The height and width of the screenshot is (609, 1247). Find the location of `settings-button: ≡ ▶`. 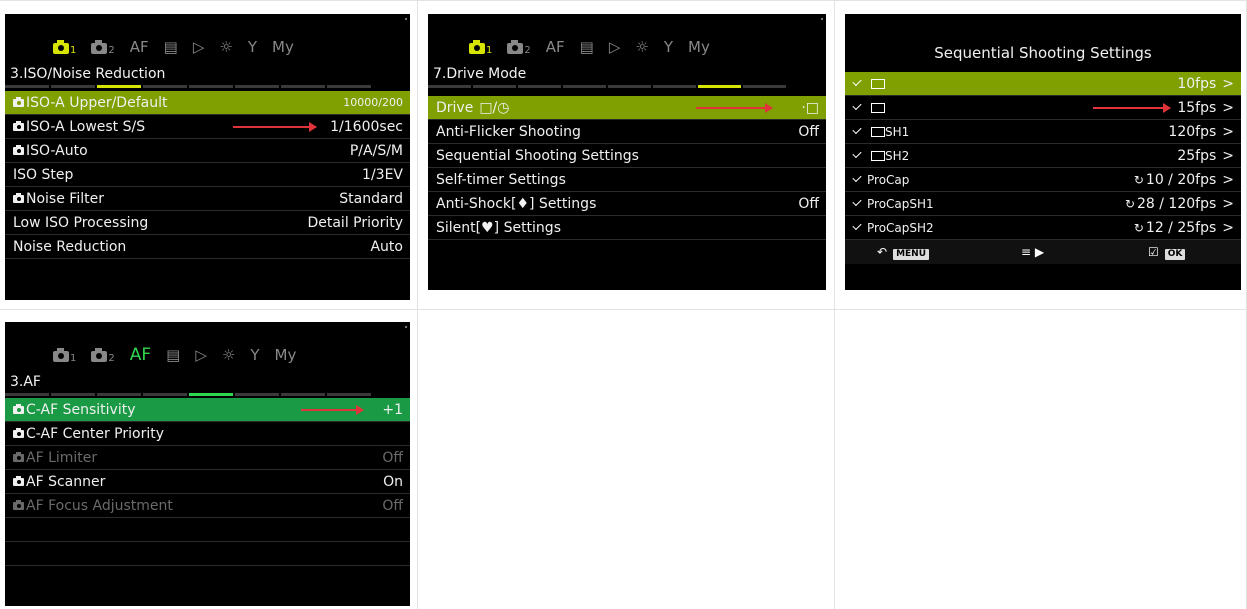

settings-button: ≡ ▶ is located at coordinates (1032, 252).